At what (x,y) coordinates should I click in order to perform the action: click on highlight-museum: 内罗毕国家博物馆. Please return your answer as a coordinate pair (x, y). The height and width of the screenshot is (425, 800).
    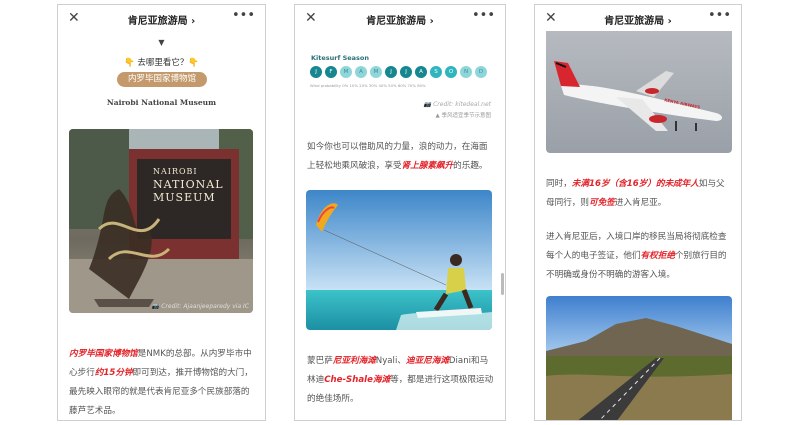
    Looking at the image, I should click on (103, 354).